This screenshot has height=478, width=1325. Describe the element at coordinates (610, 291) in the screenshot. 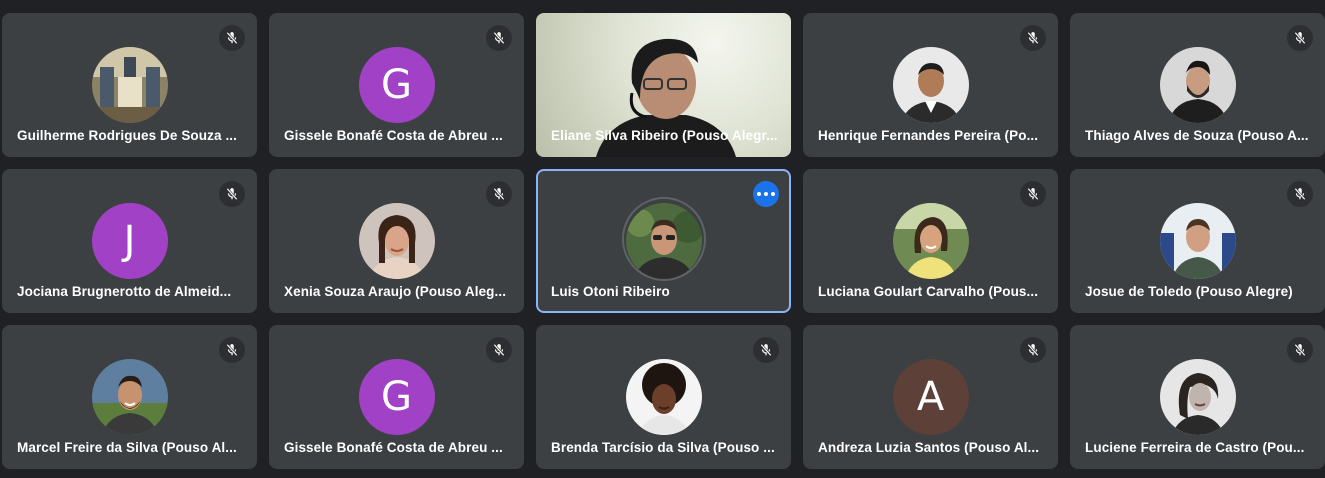

I see `participant-name: Luis Otoni Ribeiro` at that location.